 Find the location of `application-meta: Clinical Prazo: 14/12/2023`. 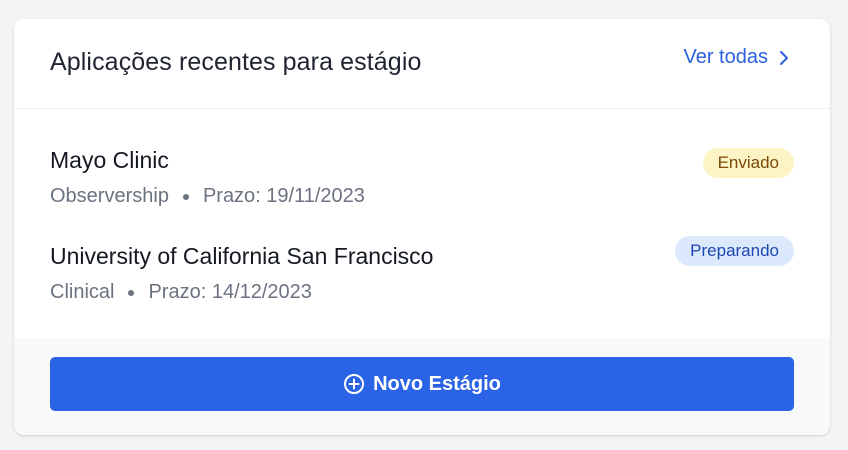

application-meta: Clinical Prazo: 14/12/2023 is located at coordinates (181, 292).